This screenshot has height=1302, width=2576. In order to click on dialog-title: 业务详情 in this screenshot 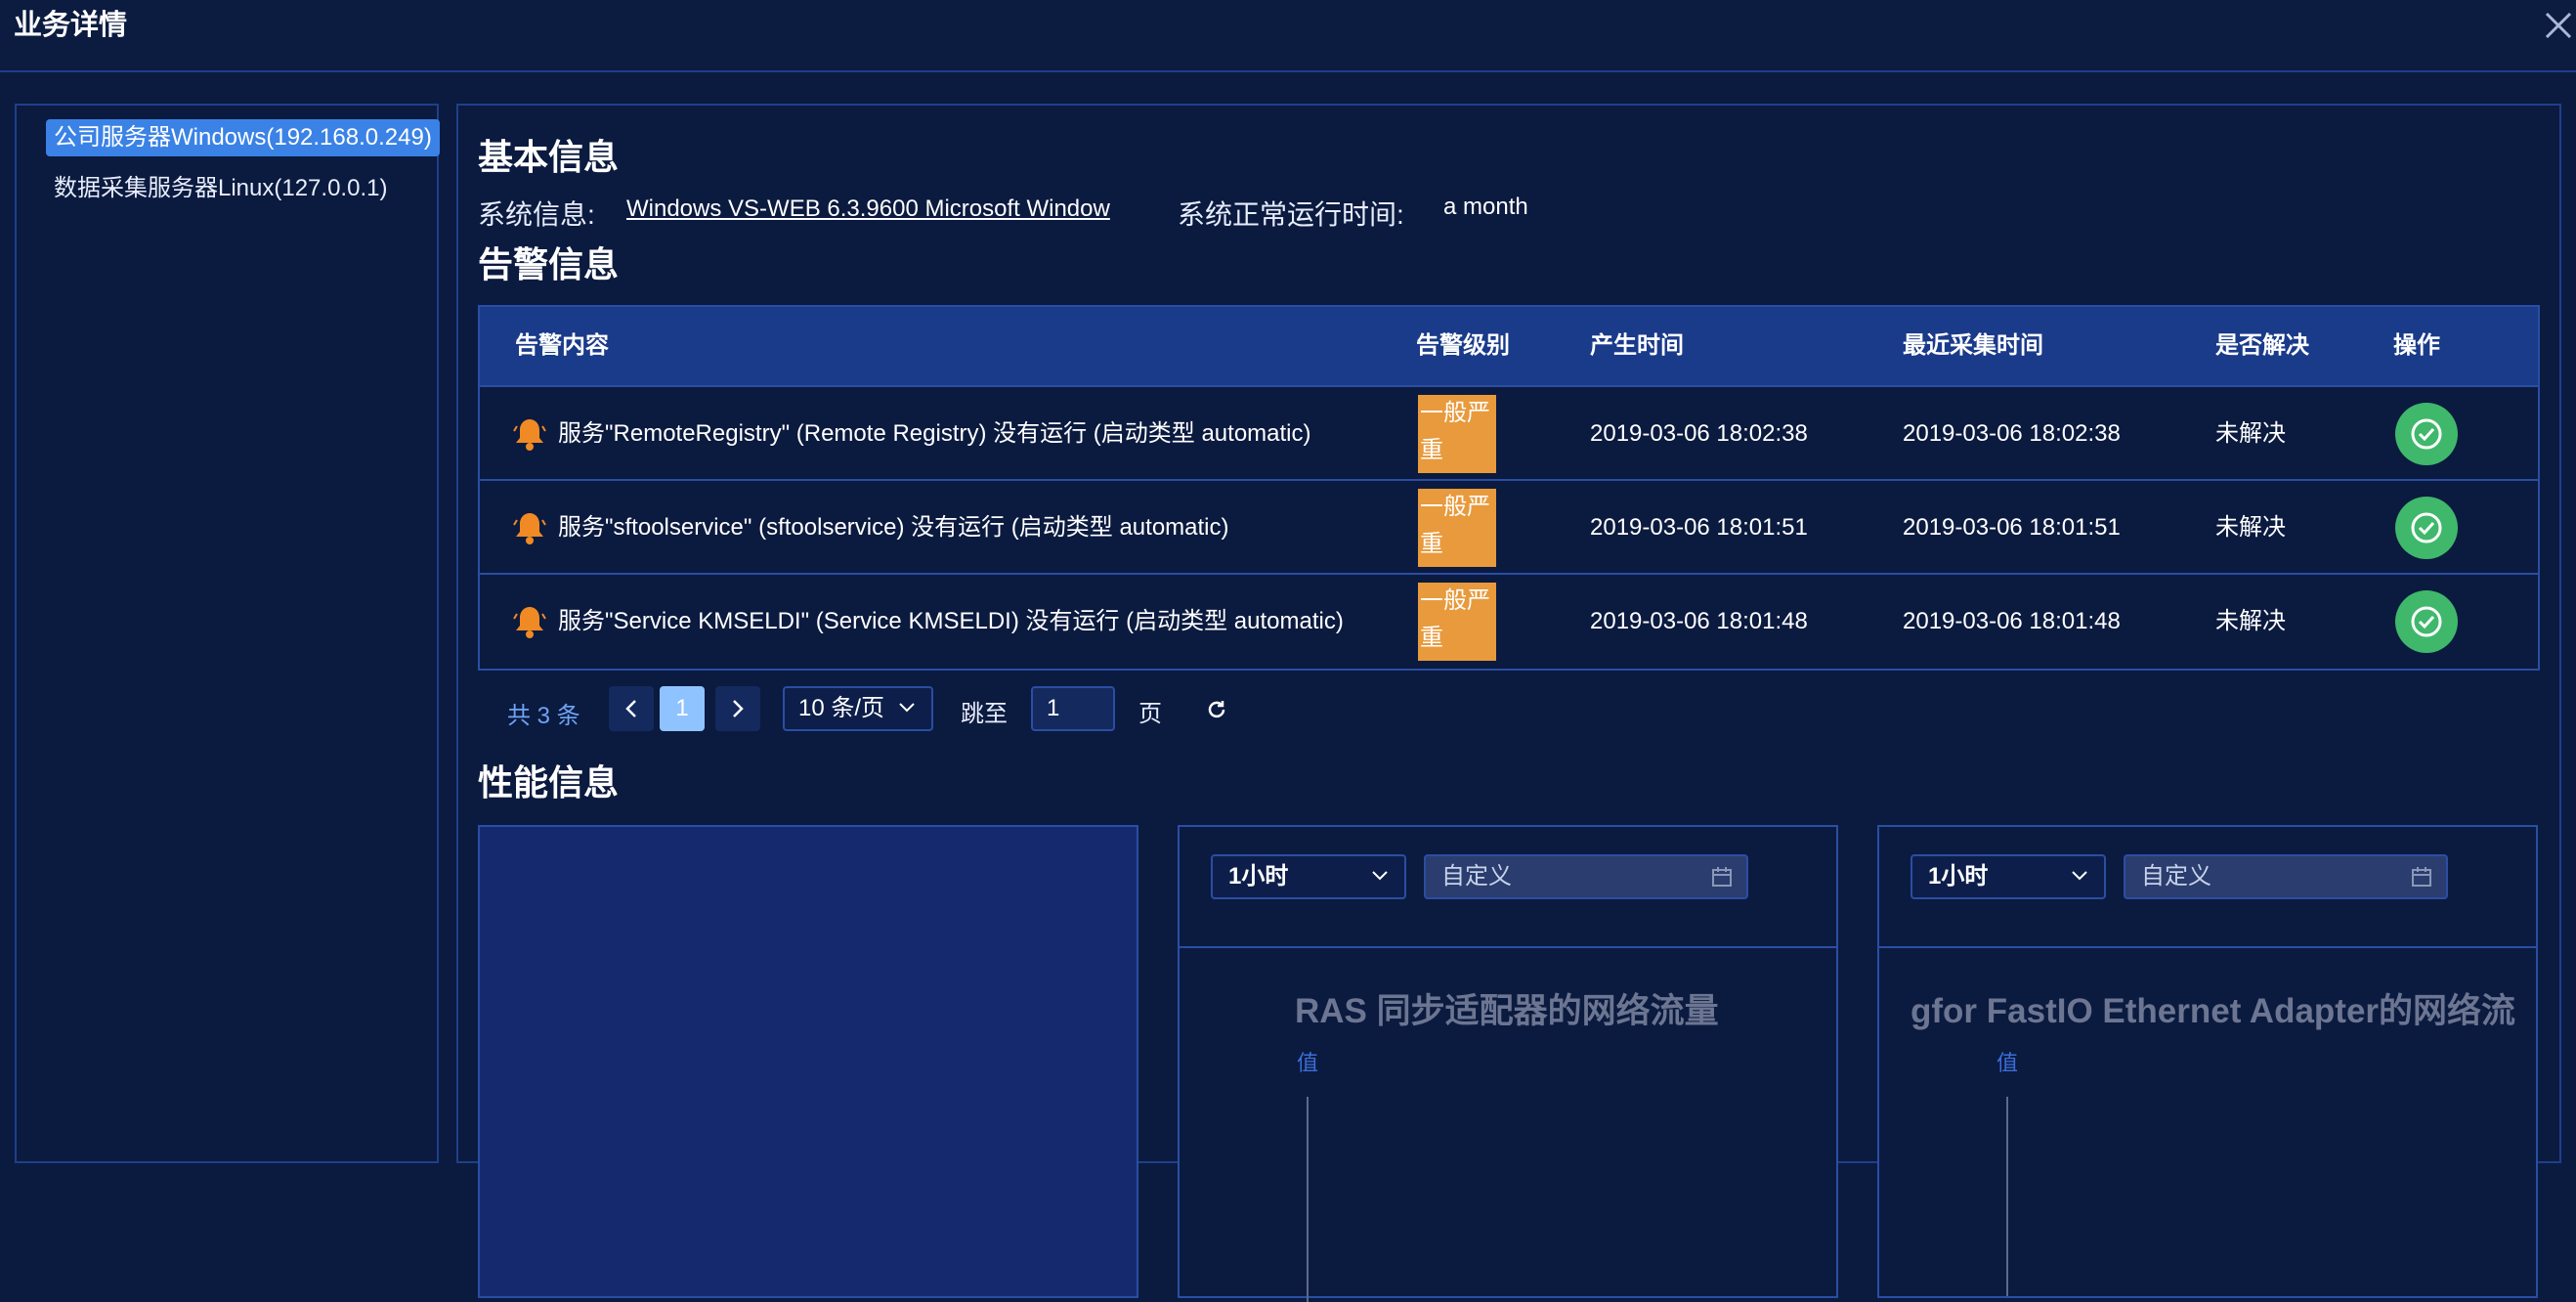, I will do `click(71, 25)`.